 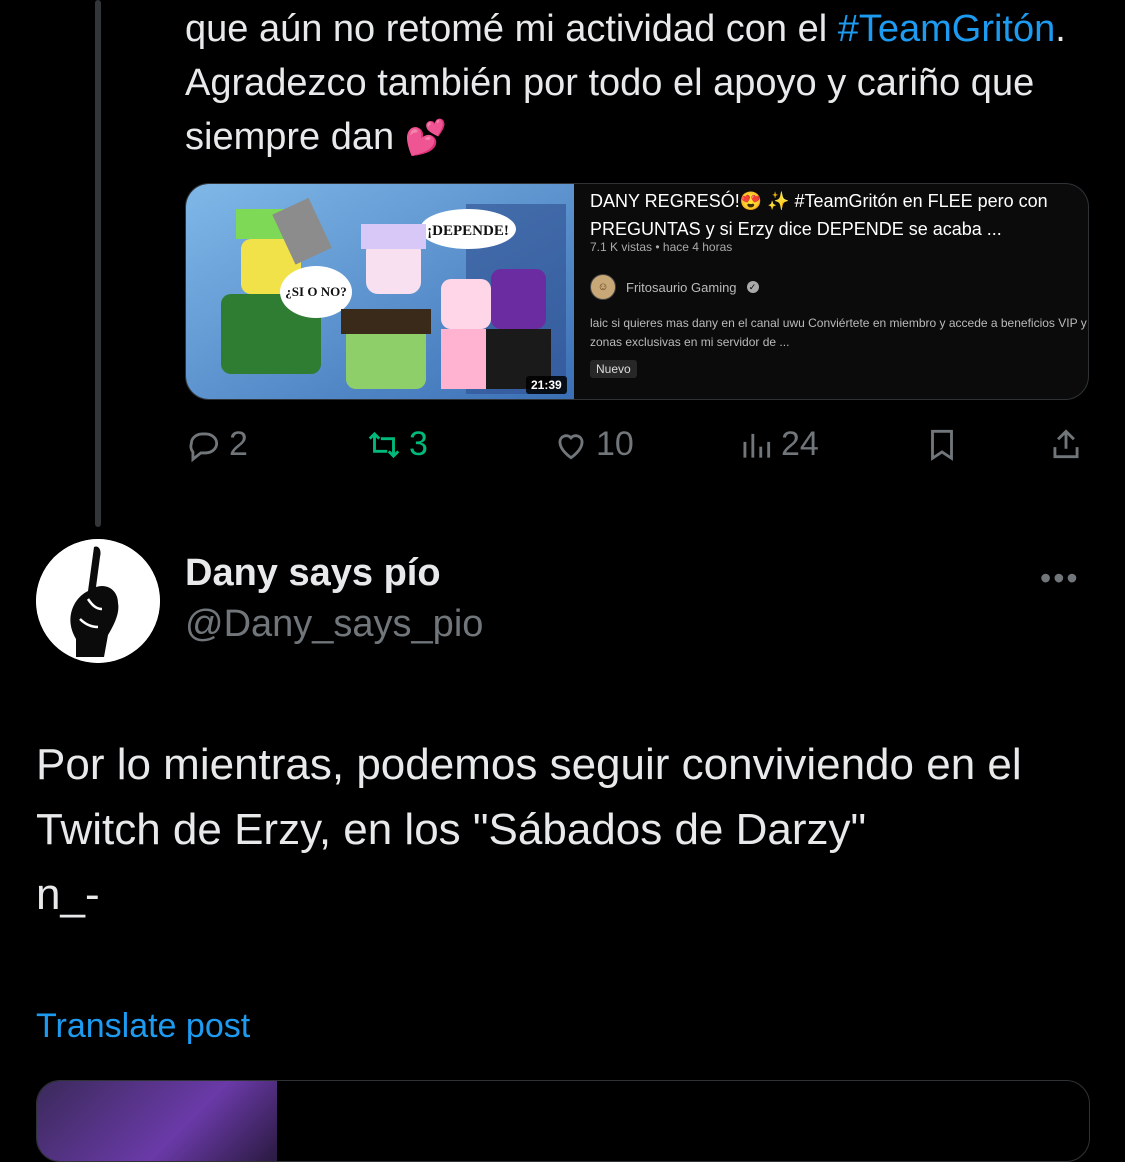 I want to click on bookmark-button, so click(x=942, y=444).